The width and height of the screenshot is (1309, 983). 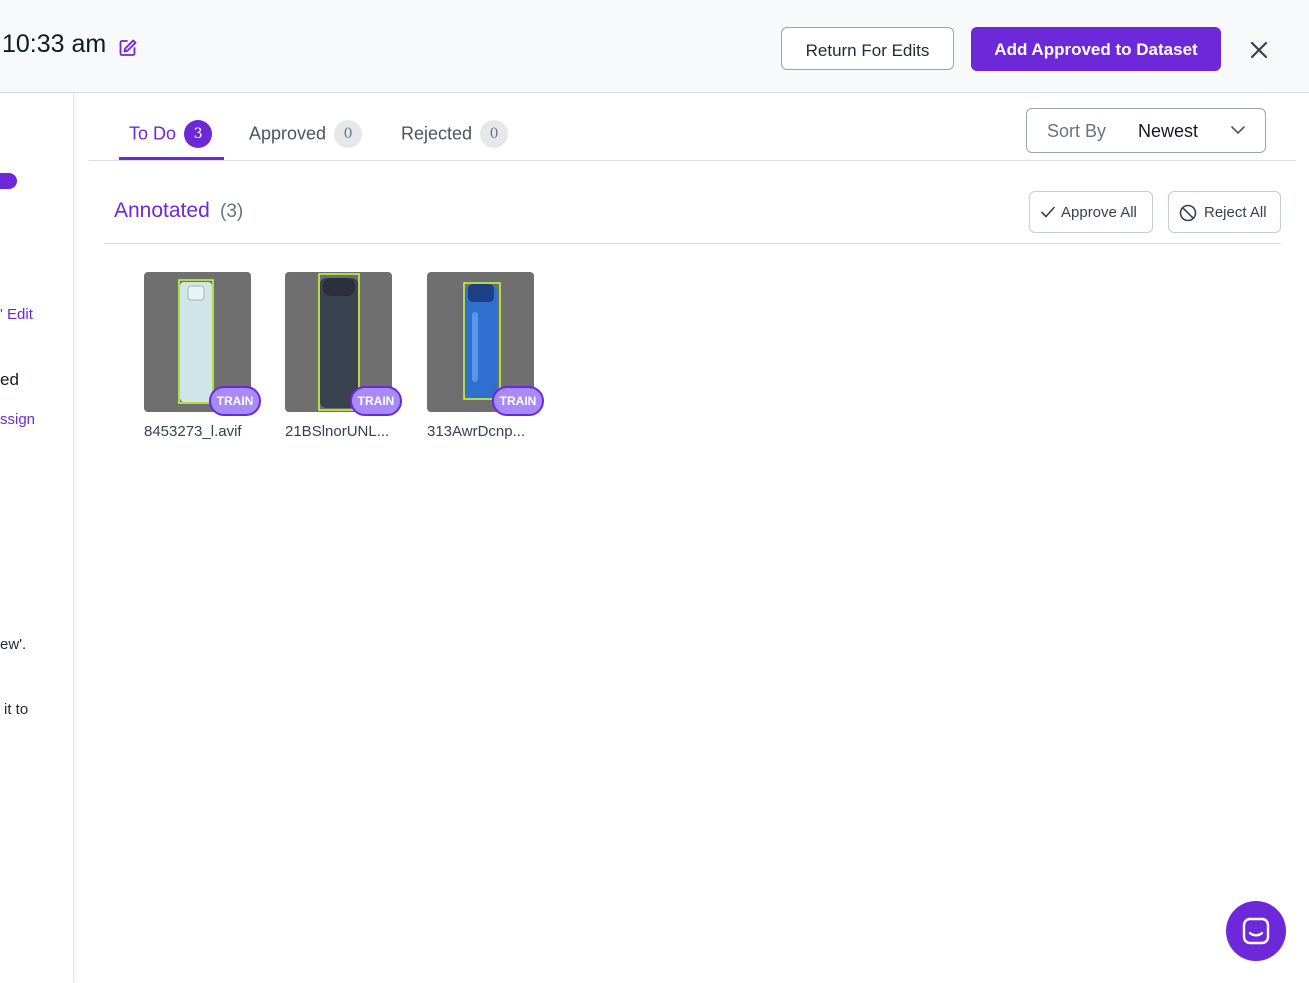 I want to click on tab-approved: Approved 0, so click(x=306, y=140).